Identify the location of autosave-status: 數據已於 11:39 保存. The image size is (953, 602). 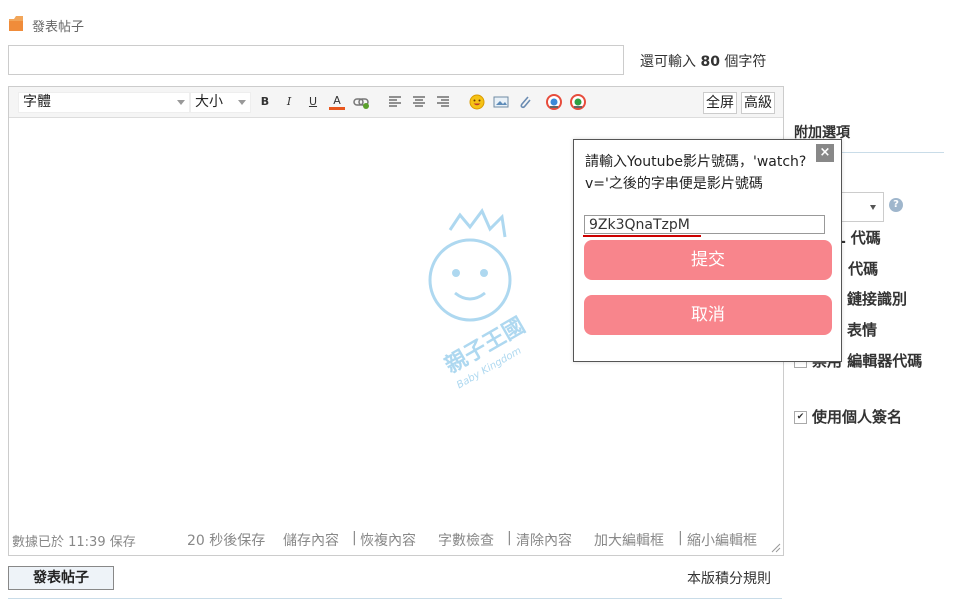
(74, 542).